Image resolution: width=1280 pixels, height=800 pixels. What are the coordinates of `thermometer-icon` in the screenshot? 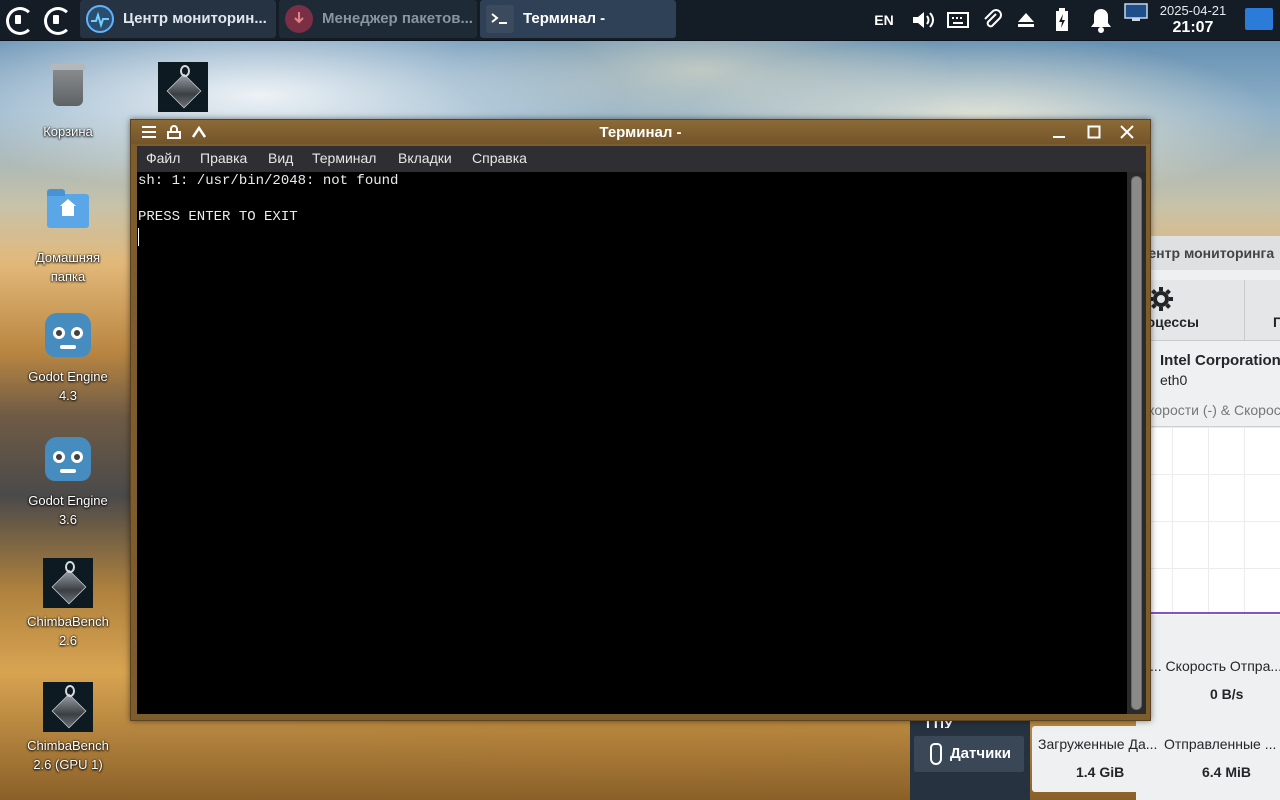 It's located at (936, 754).